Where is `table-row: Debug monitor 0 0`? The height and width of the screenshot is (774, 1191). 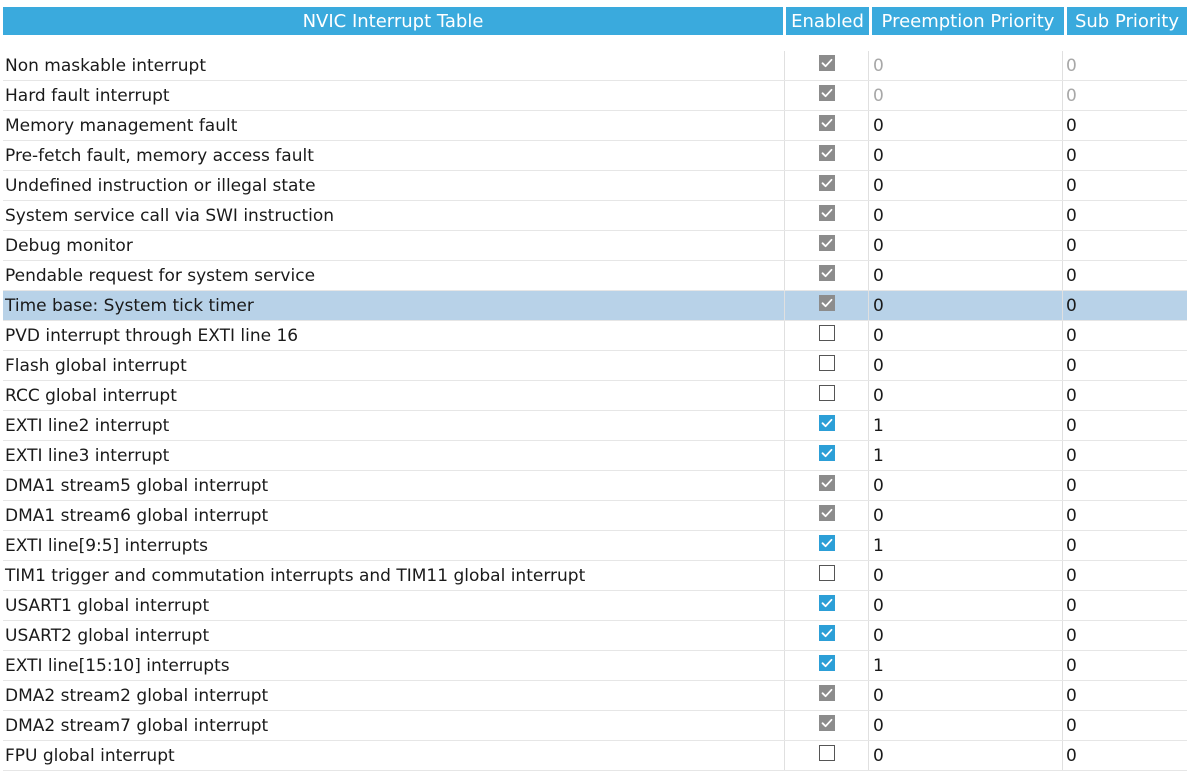 table-row: Debug monitor 0 0 is located at coordinates (595, 246).